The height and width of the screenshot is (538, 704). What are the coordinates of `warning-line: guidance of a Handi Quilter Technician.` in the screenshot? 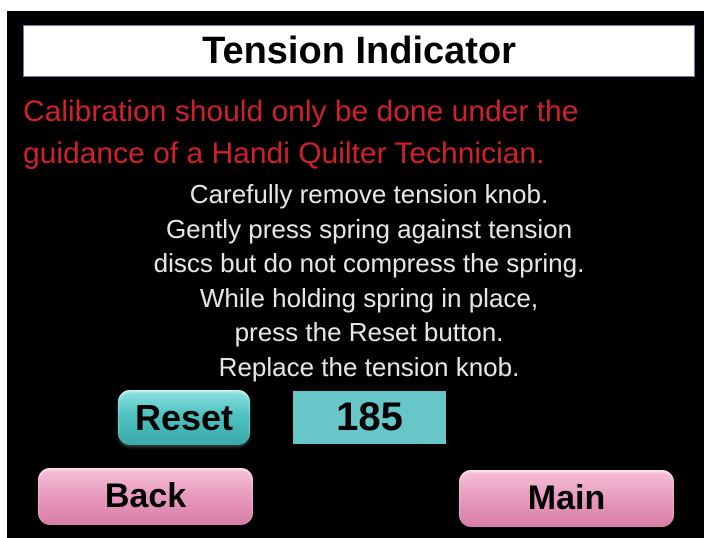 It's located at (284, 153).